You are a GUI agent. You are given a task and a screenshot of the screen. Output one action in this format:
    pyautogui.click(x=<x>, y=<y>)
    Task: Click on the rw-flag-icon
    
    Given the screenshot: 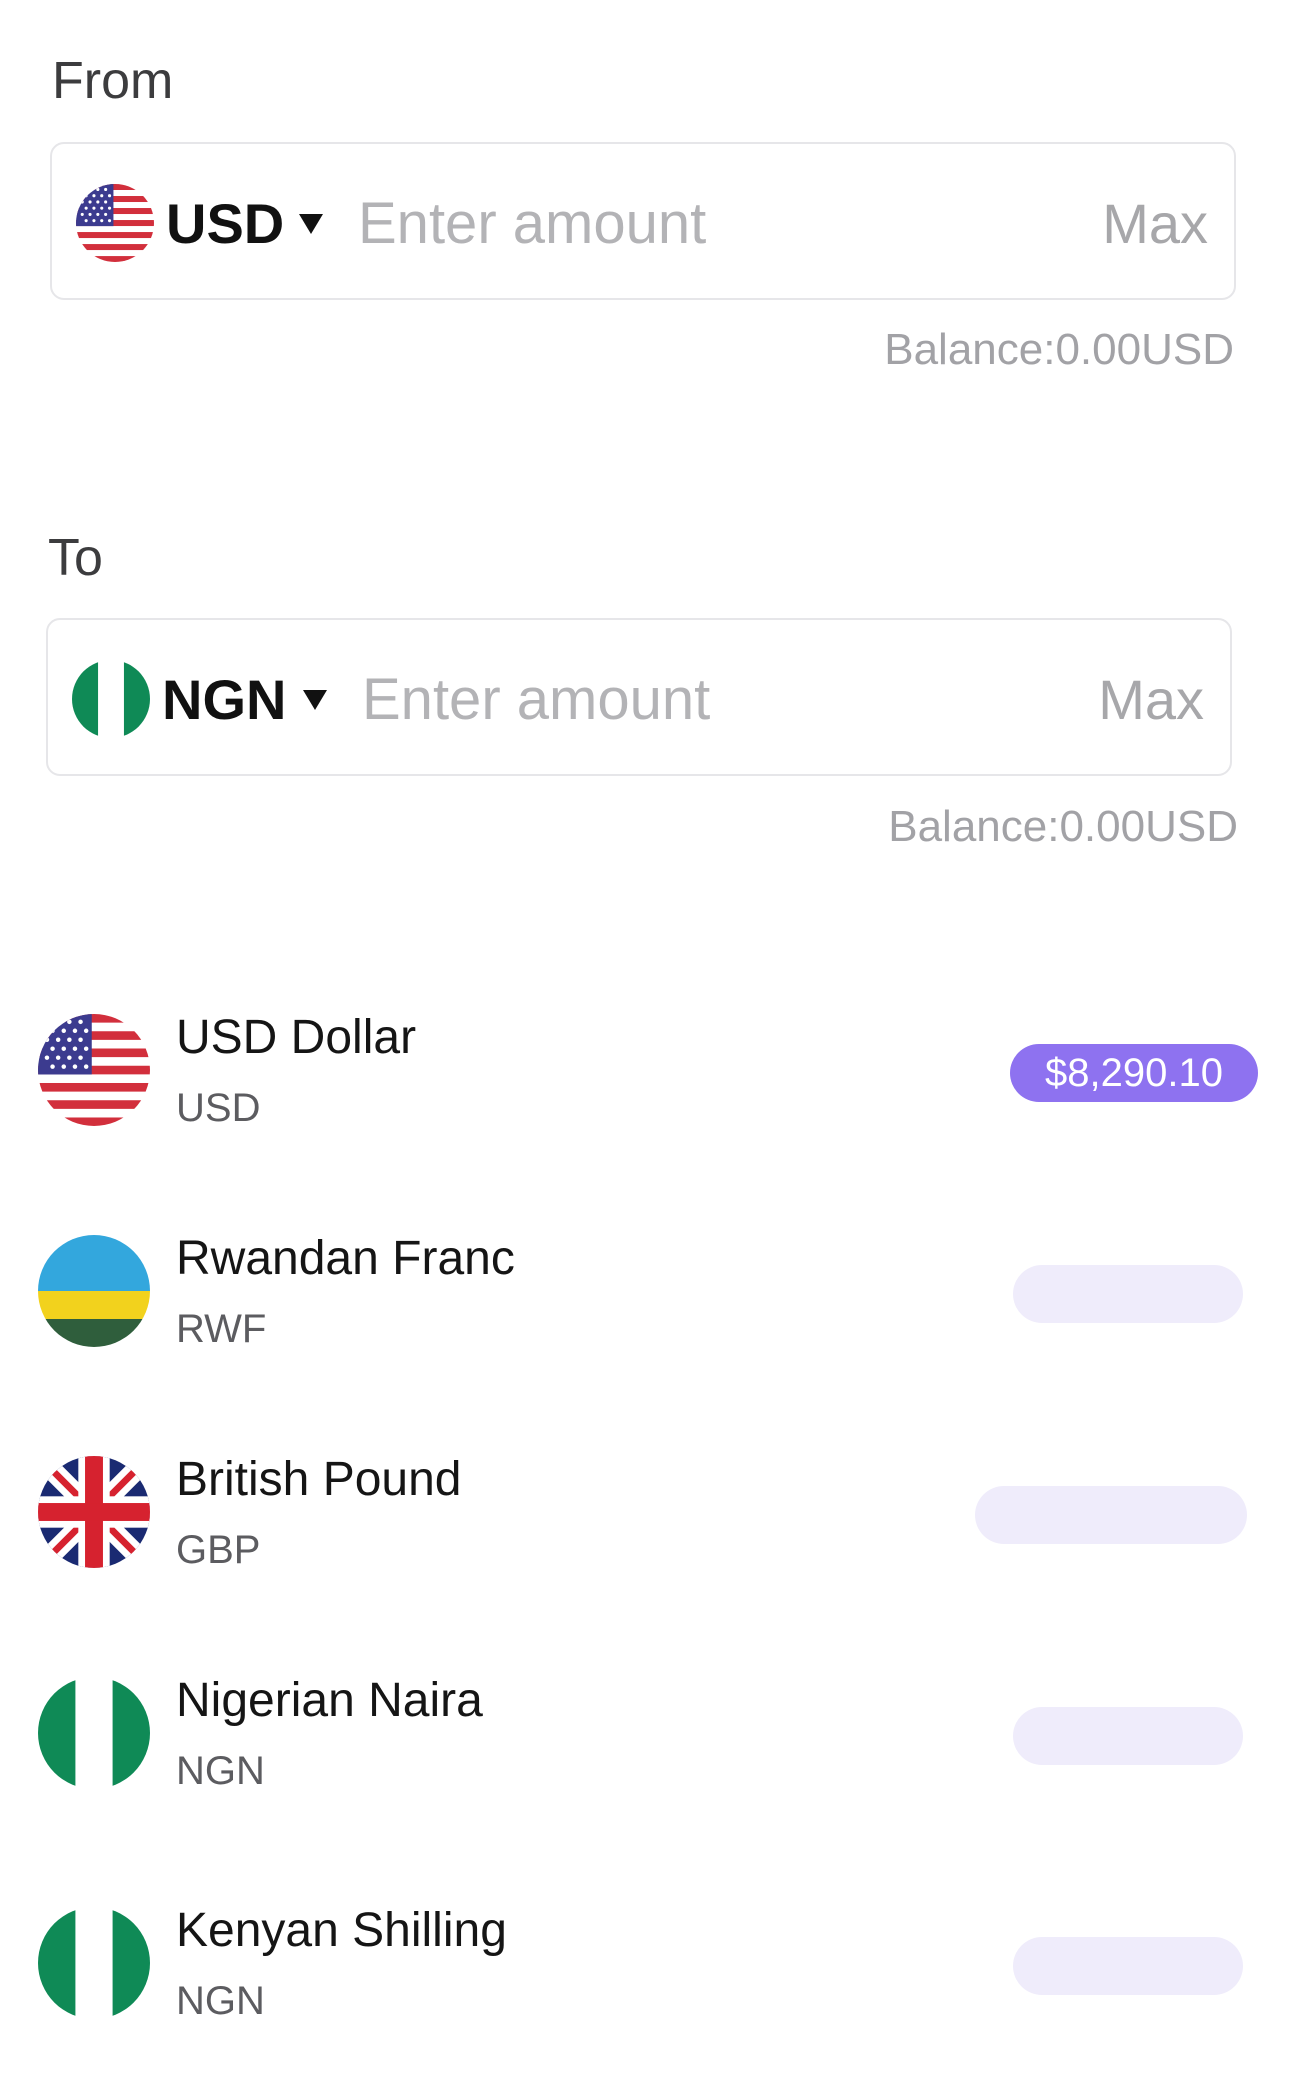 What is the action you would take?
    pyautogui.click(x=94, y=1291)
    